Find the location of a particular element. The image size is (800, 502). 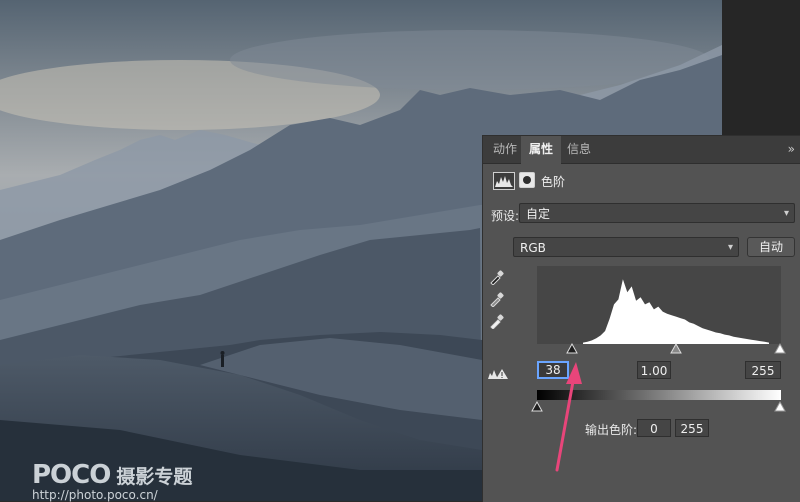

output-black-slider is located at coordinates (537, 406).